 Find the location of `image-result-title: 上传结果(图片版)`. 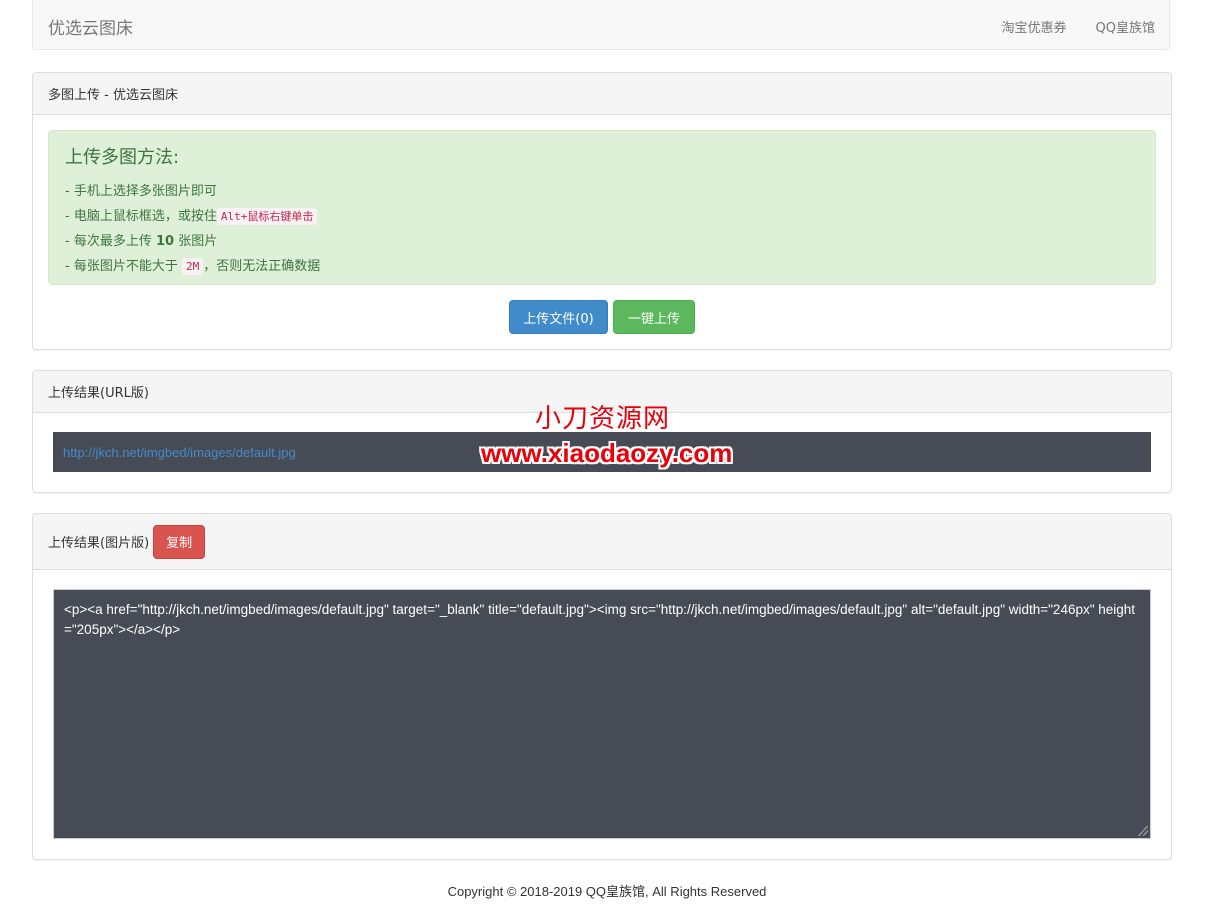

image-result-title: 上传结果(图片版) is located at coordinates (99, 543).